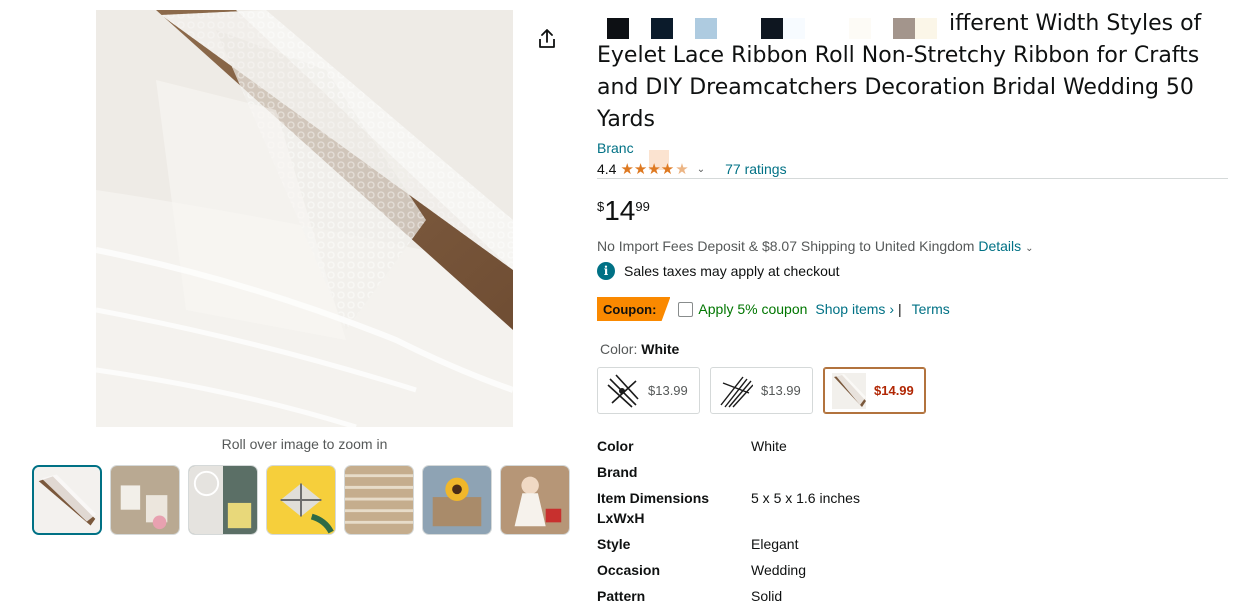 This screenshot has height=610, width=1247. I want to click on spec-row: Pattern Solid, so click(912, 596).